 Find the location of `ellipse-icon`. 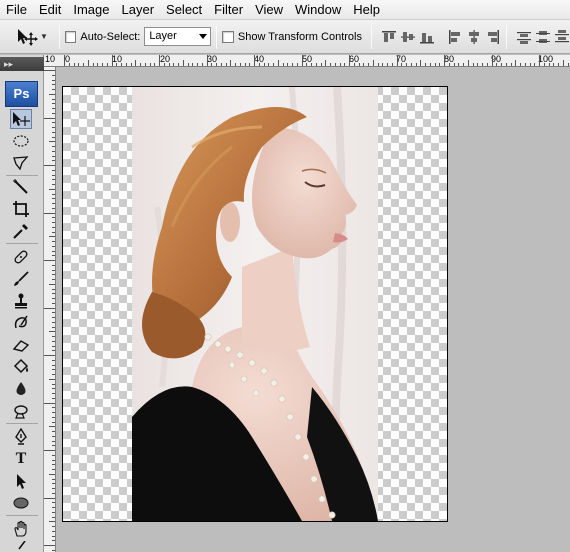

ellipse-icon is located at coordinates (21, 503).